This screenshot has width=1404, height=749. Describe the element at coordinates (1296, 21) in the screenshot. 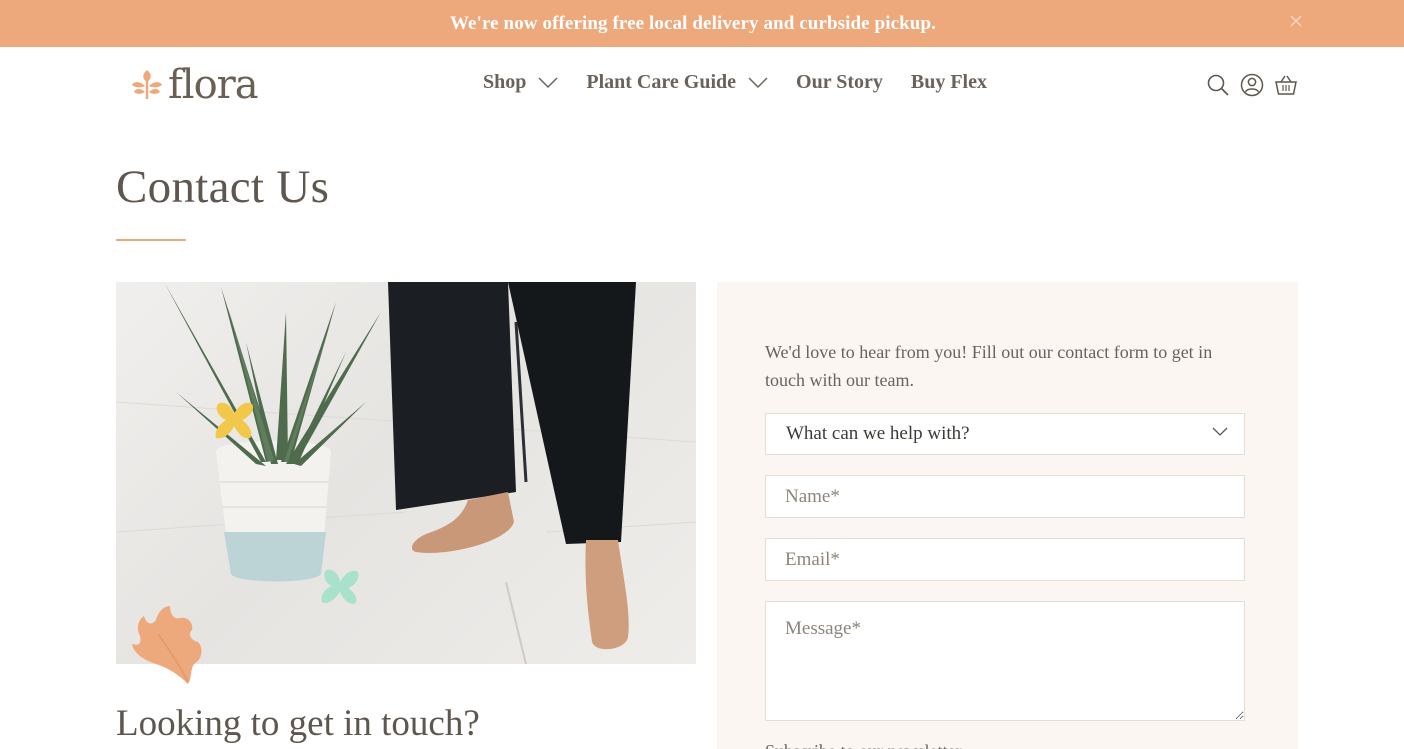

I see `close-icon` at that location.